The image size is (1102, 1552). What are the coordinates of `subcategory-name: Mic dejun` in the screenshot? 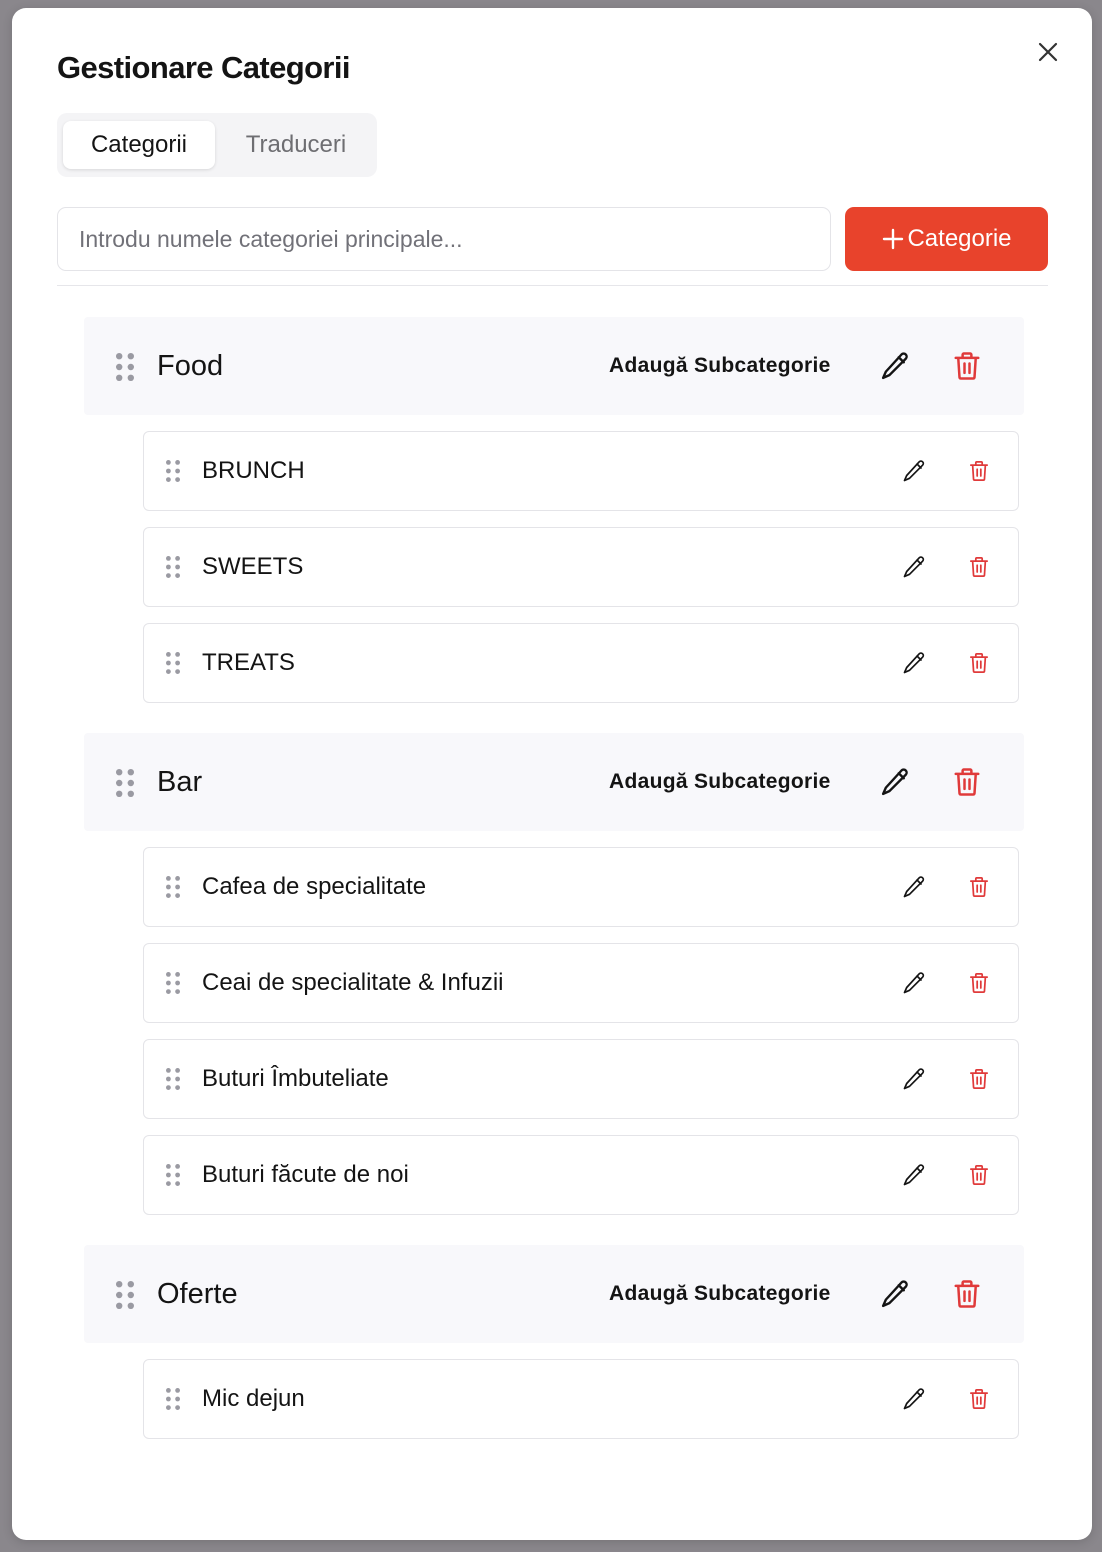 It's located at (253, 1398).